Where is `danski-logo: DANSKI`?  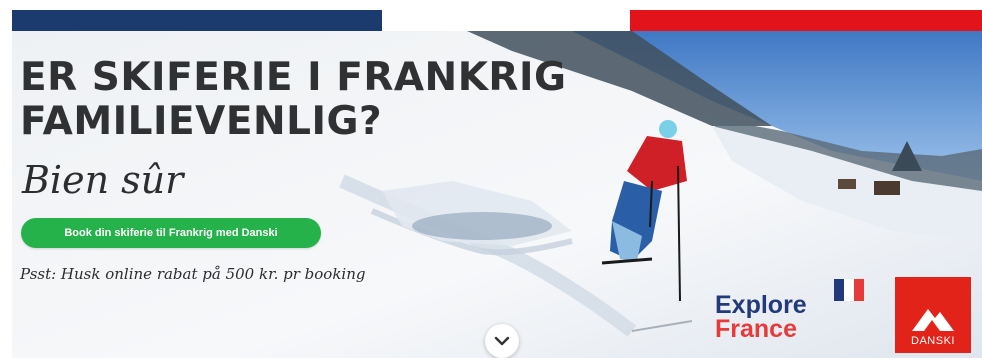
danski-logo: DANSKI is located at coordinates (933, 315).